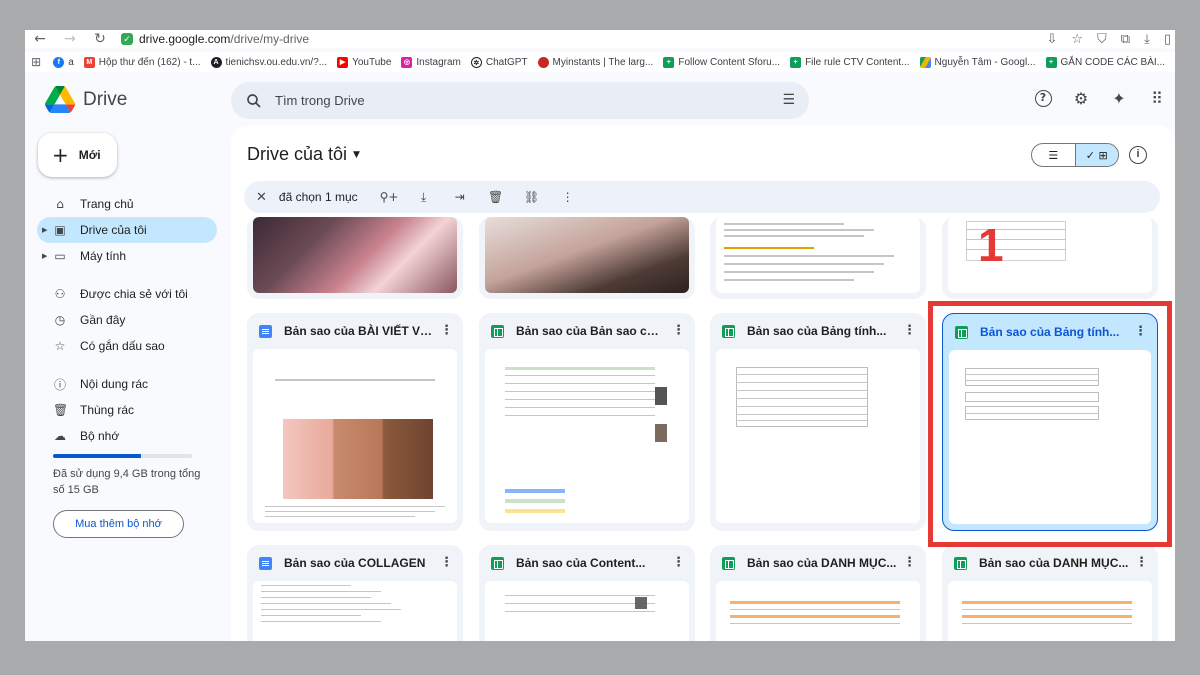  Describe the element at coordinates (1051, 39) in the screenshot. I see `install-icon: ⇩` at that location.